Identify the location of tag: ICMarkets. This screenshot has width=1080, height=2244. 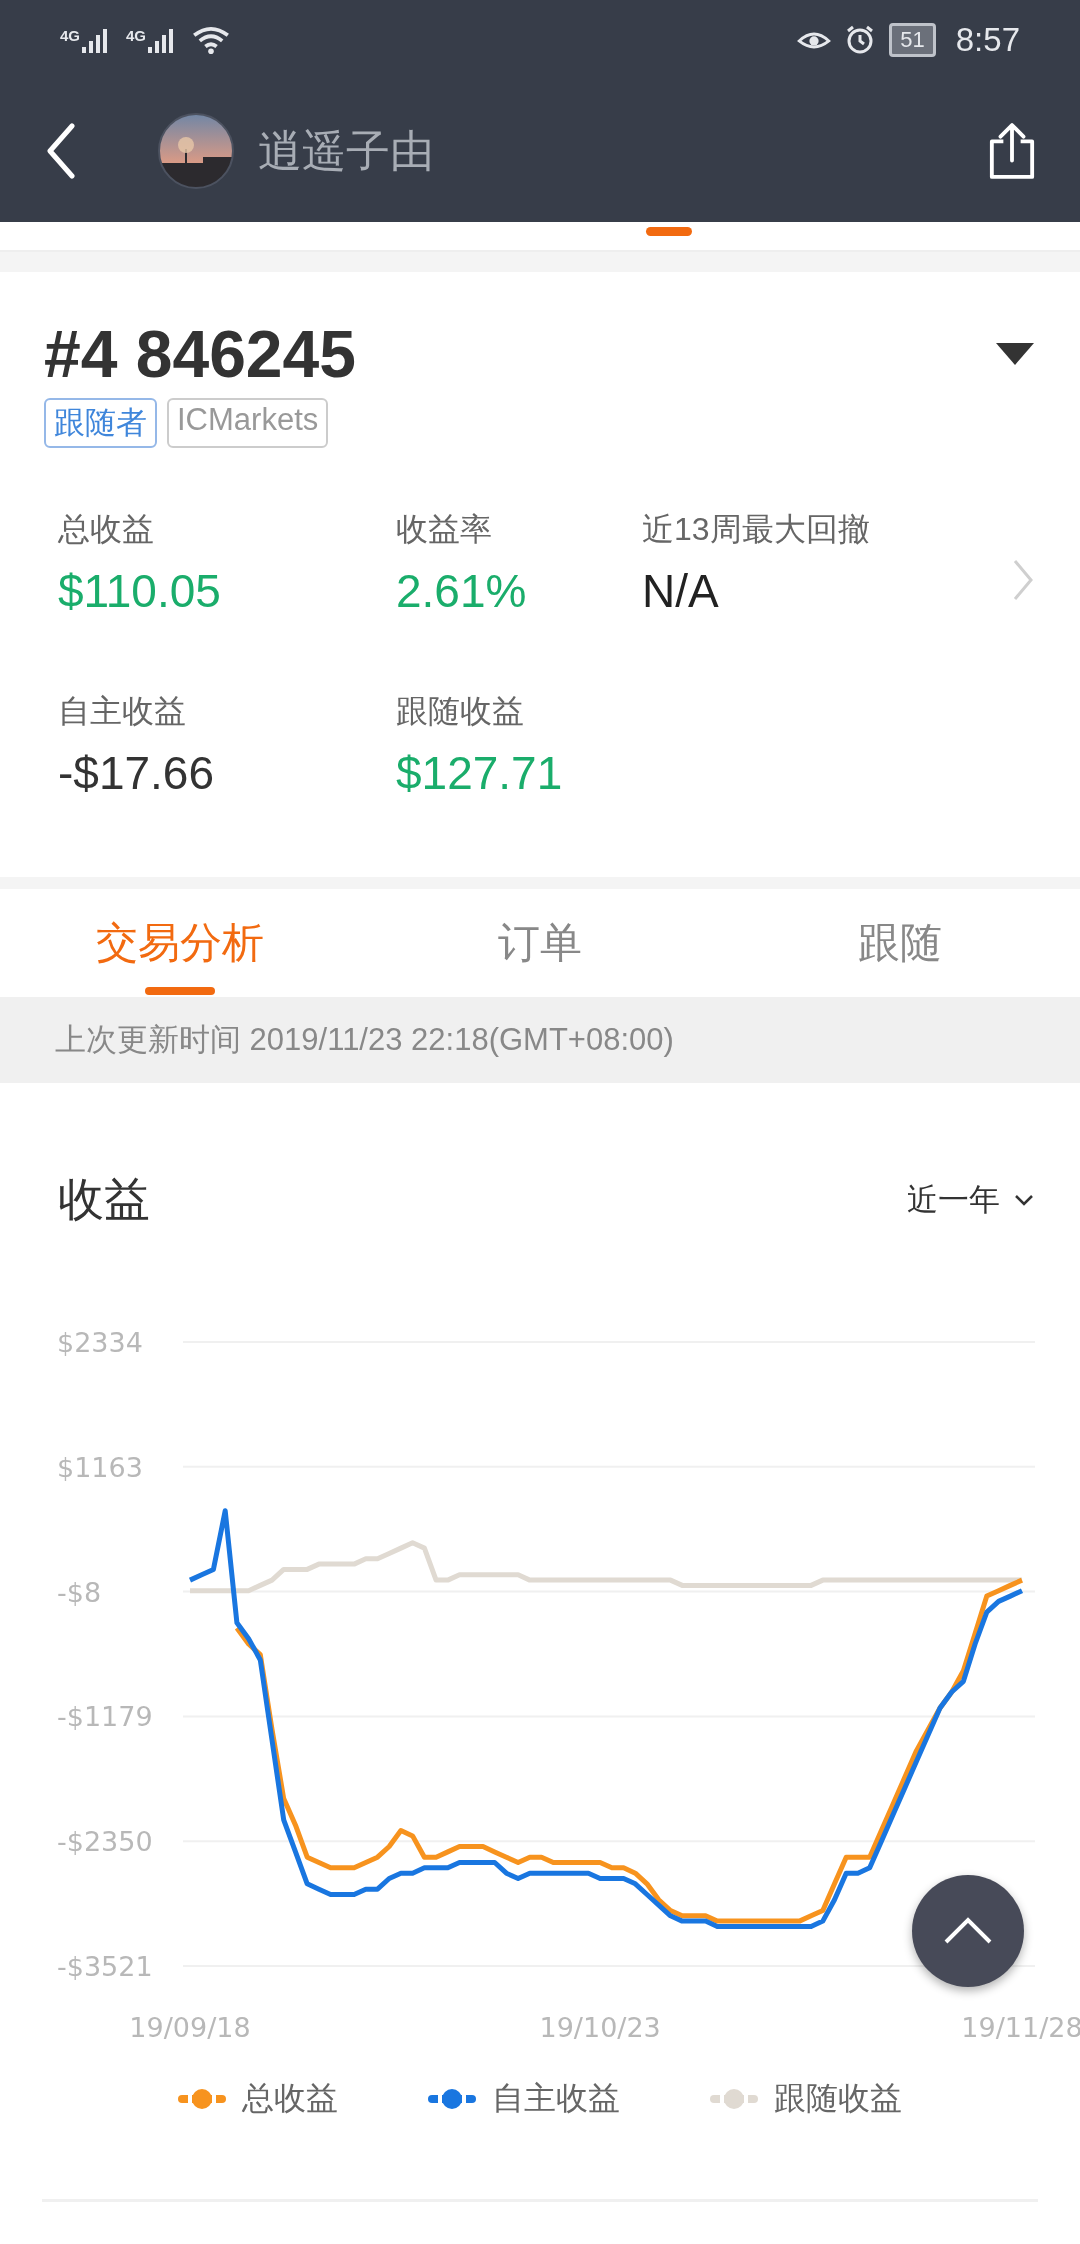
(248, 423).